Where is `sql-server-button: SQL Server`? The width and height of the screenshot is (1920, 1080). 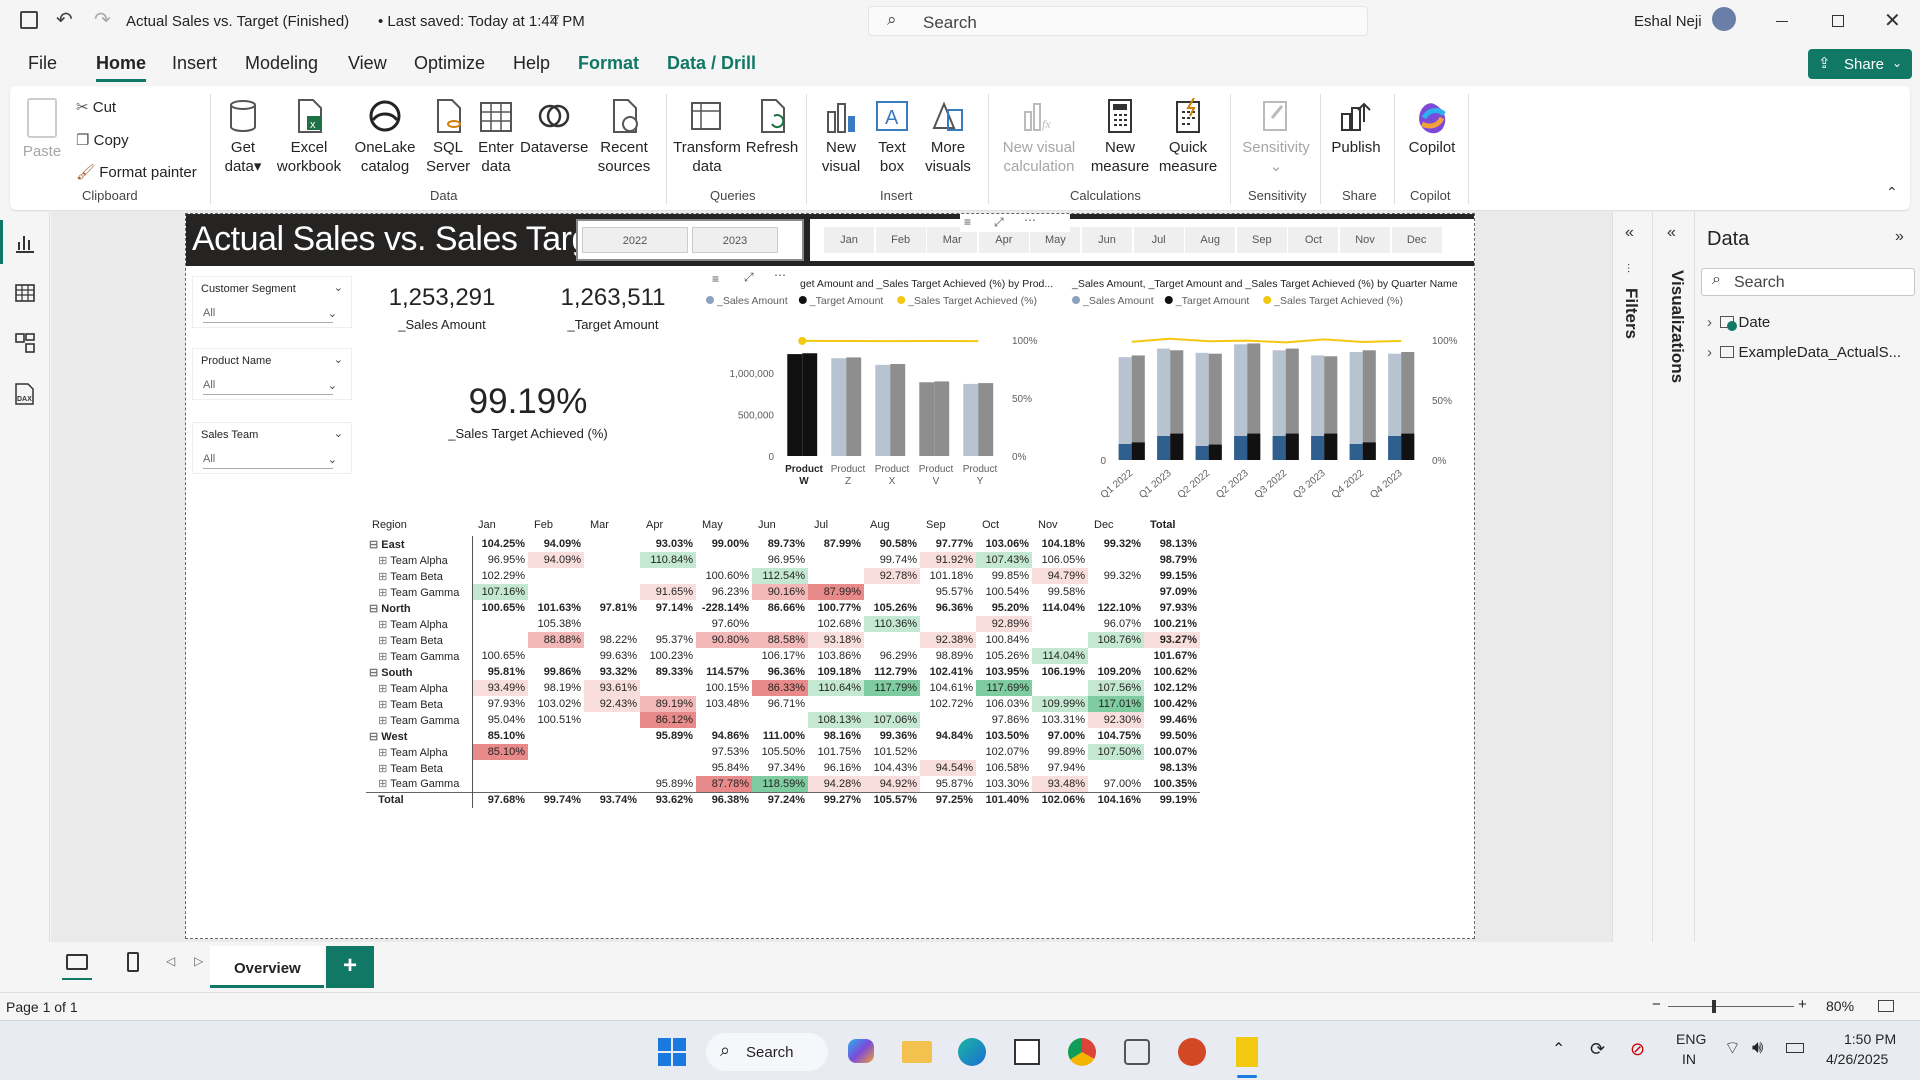 sql-server-button: SQL Server is located at coordinates (448, 137).